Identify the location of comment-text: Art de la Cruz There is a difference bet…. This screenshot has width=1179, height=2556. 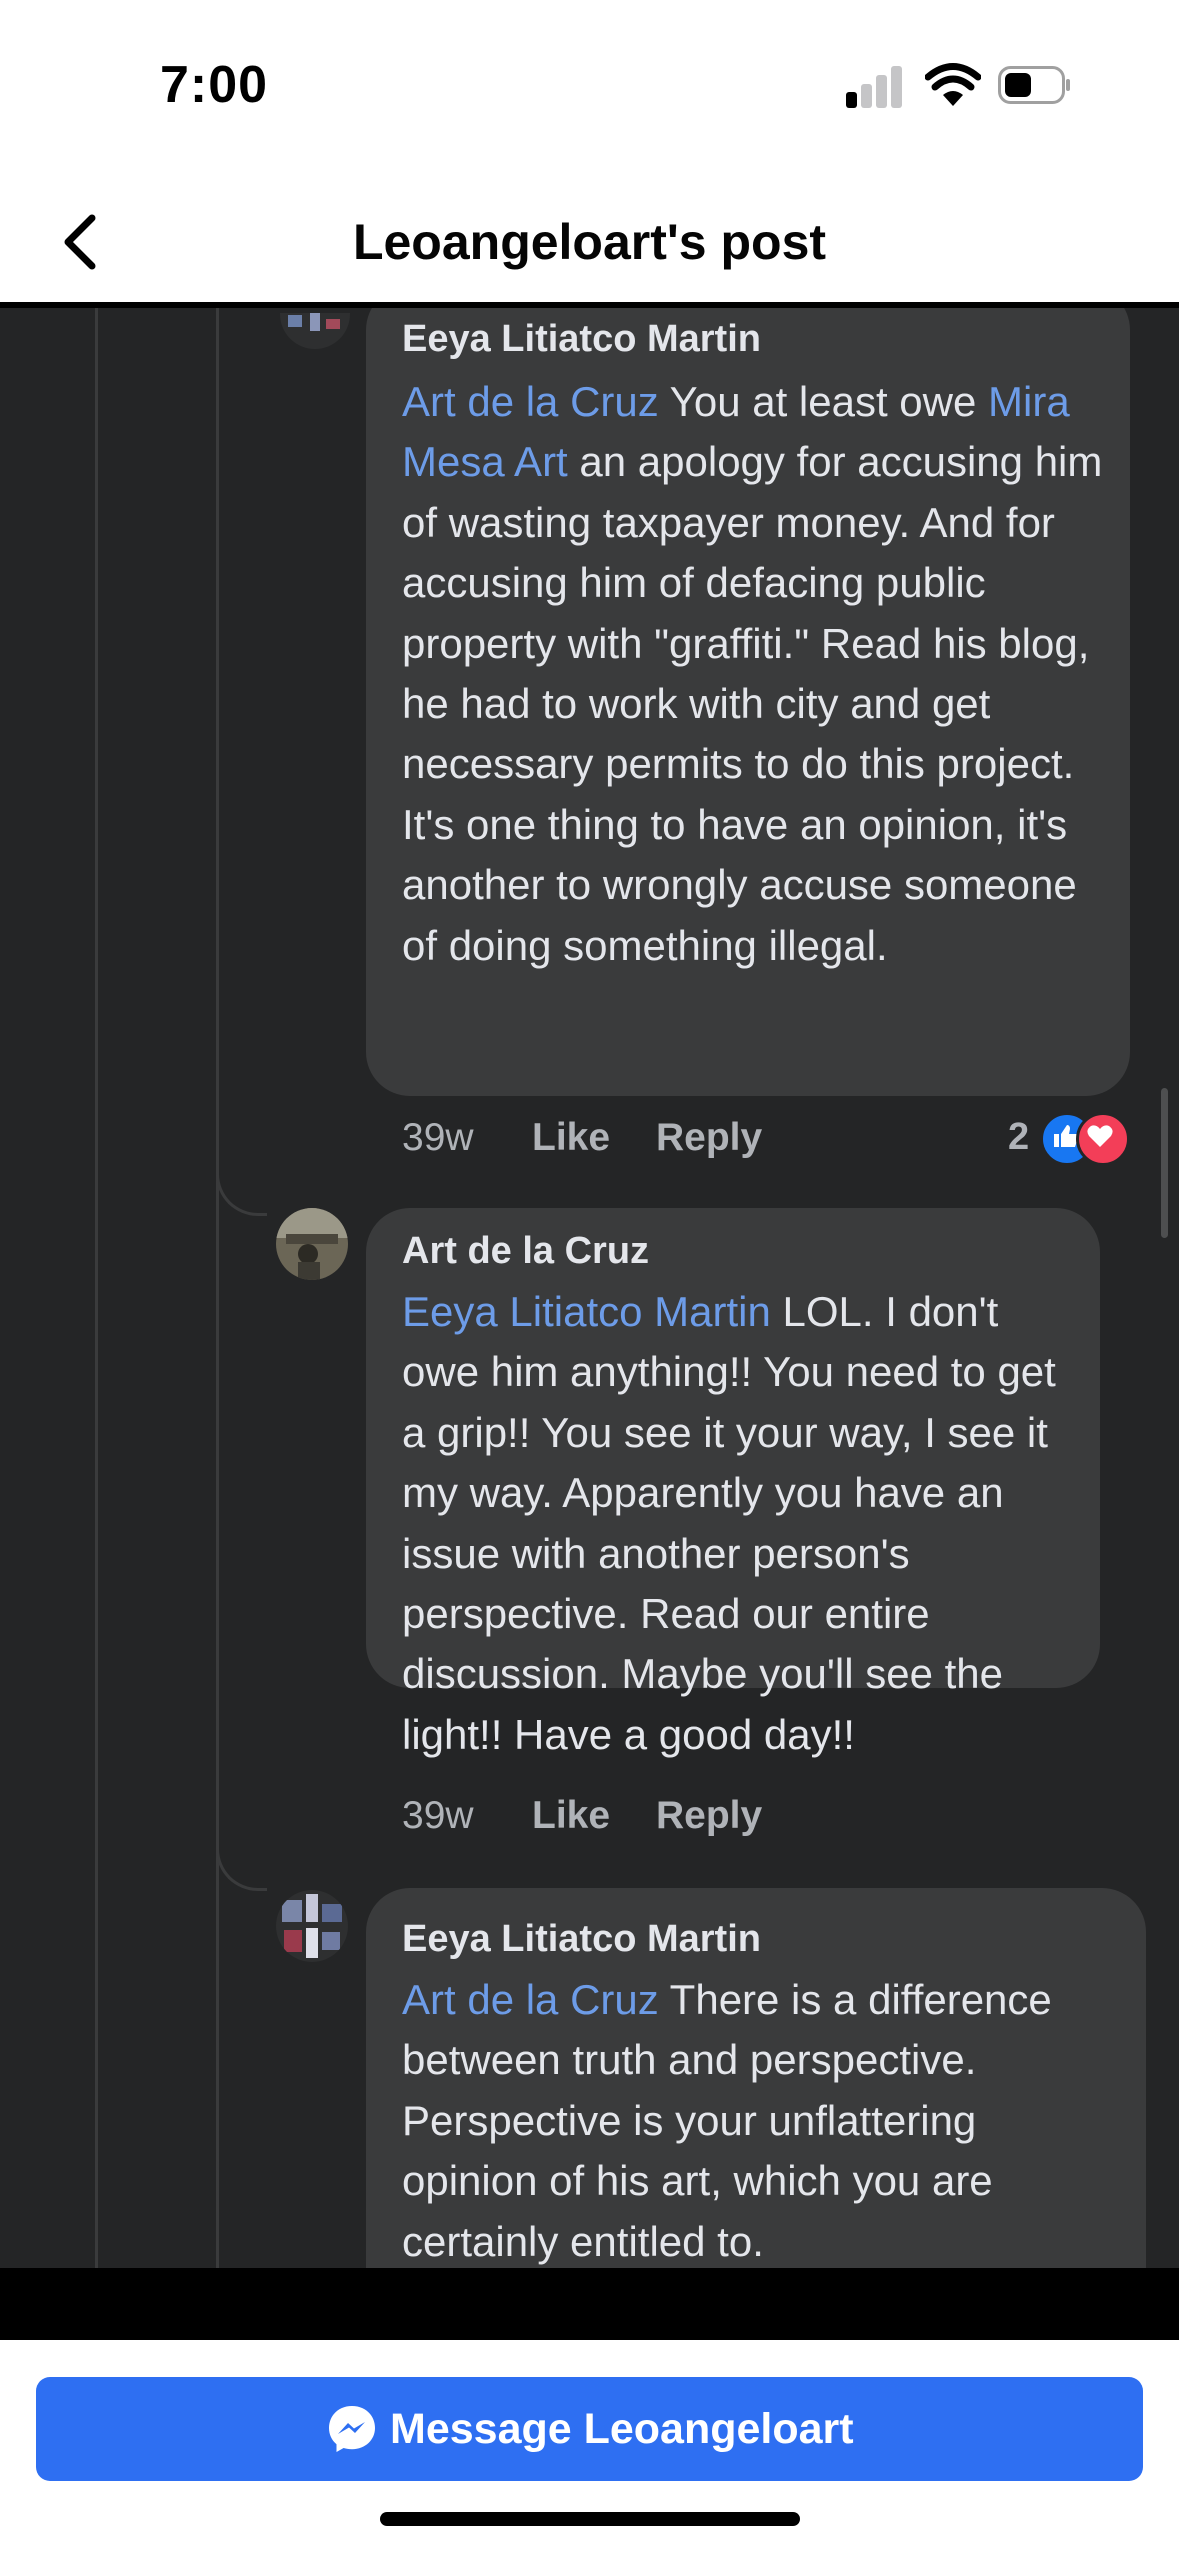
(727, 2120).